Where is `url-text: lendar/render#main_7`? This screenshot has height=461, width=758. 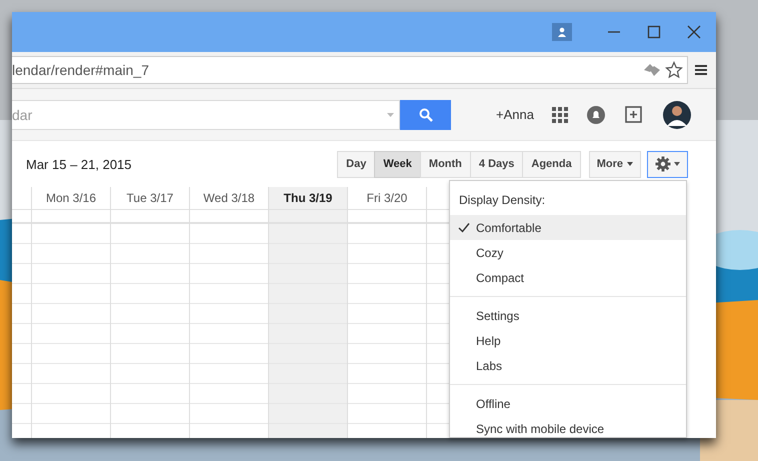 url-text: lendar/render#main_7 is located at coordinates (81, 70).